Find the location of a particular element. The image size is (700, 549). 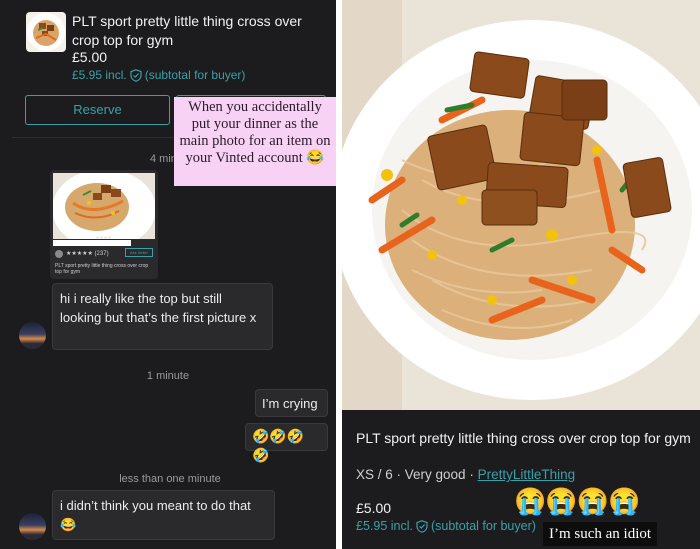

crying-emojis: 😭😭😭😭 is located at coordinates (577, 501).